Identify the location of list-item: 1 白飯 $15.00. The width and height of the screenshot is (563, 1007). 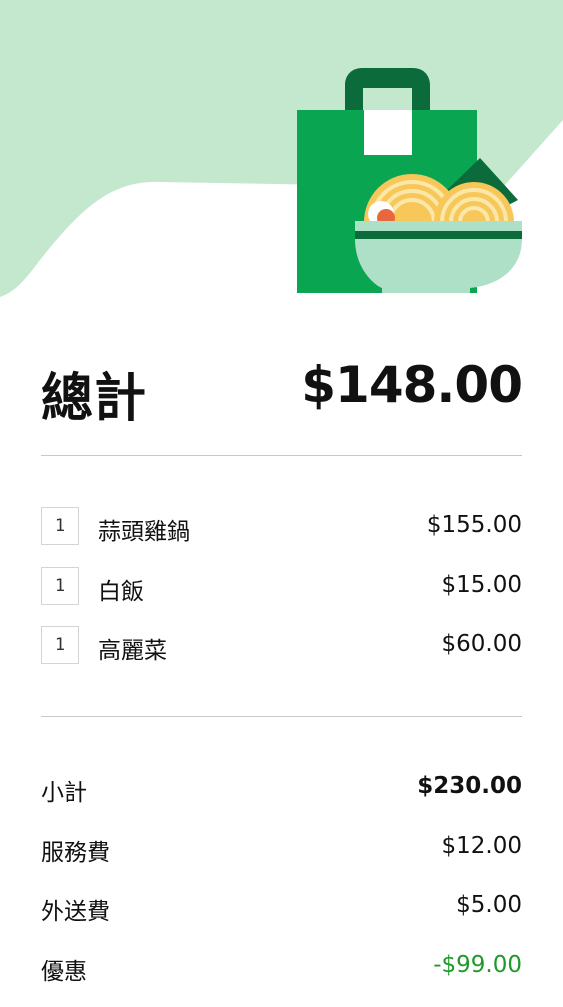
(281, 590).